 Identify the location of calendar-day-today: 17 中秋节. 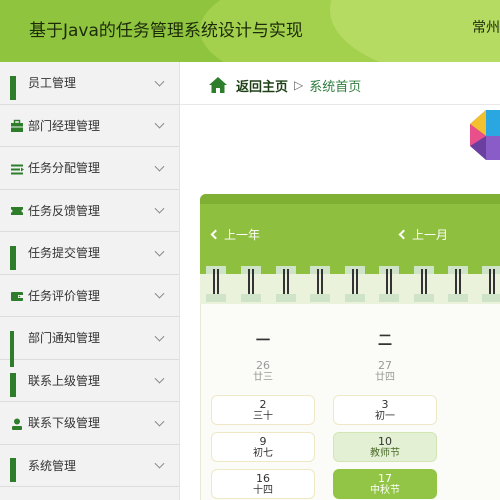
(385, 484).